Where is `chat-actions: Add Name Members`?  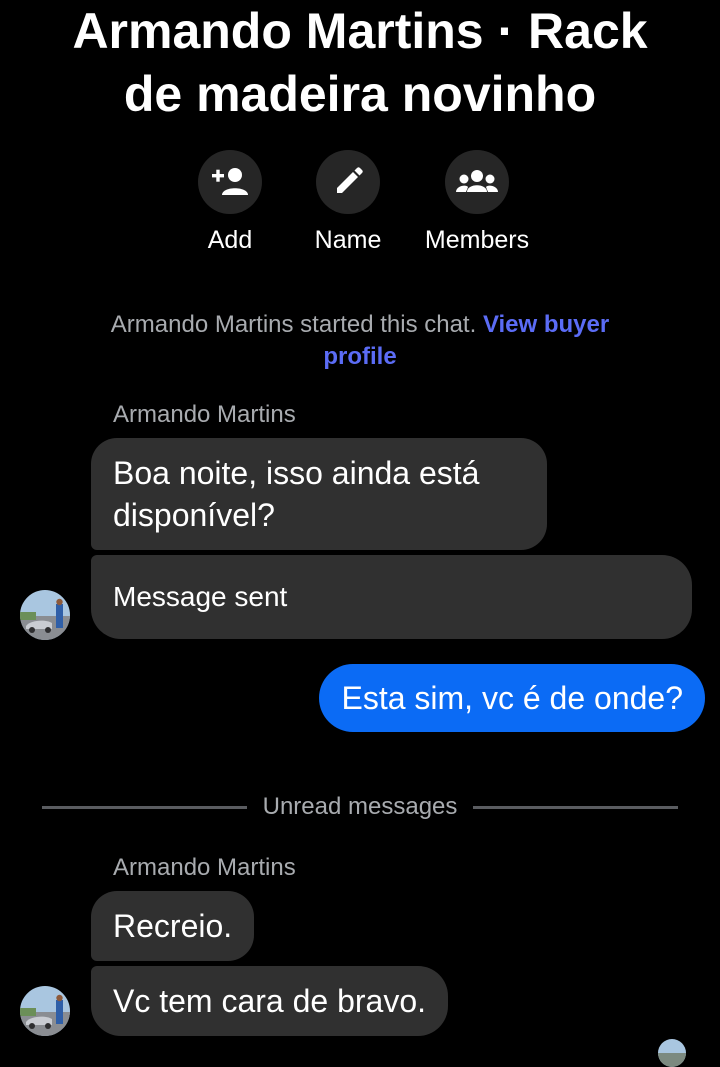
chat-actions: Add Name Members is located at coordinates (360, 205).